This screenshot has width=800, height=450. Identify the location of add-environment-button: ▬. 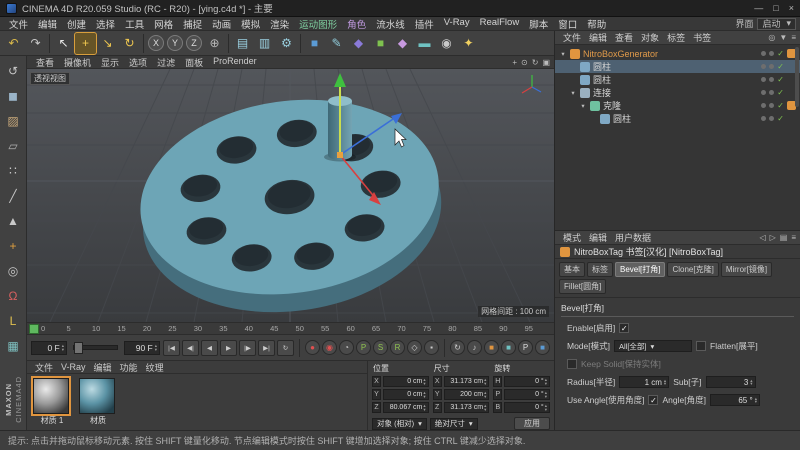
(424, 43).